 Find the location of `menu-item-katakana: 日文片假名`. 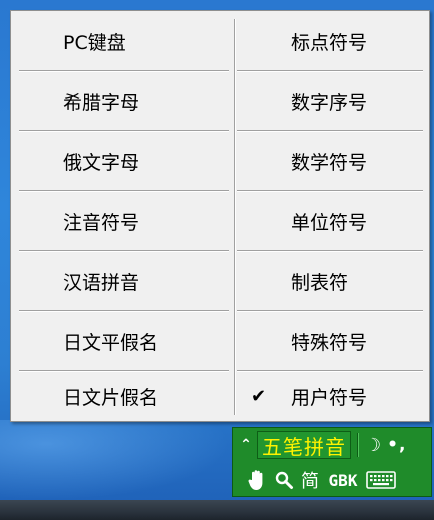

menu-item-katakana: 日文片假名 is located at coordinates (116, 396).